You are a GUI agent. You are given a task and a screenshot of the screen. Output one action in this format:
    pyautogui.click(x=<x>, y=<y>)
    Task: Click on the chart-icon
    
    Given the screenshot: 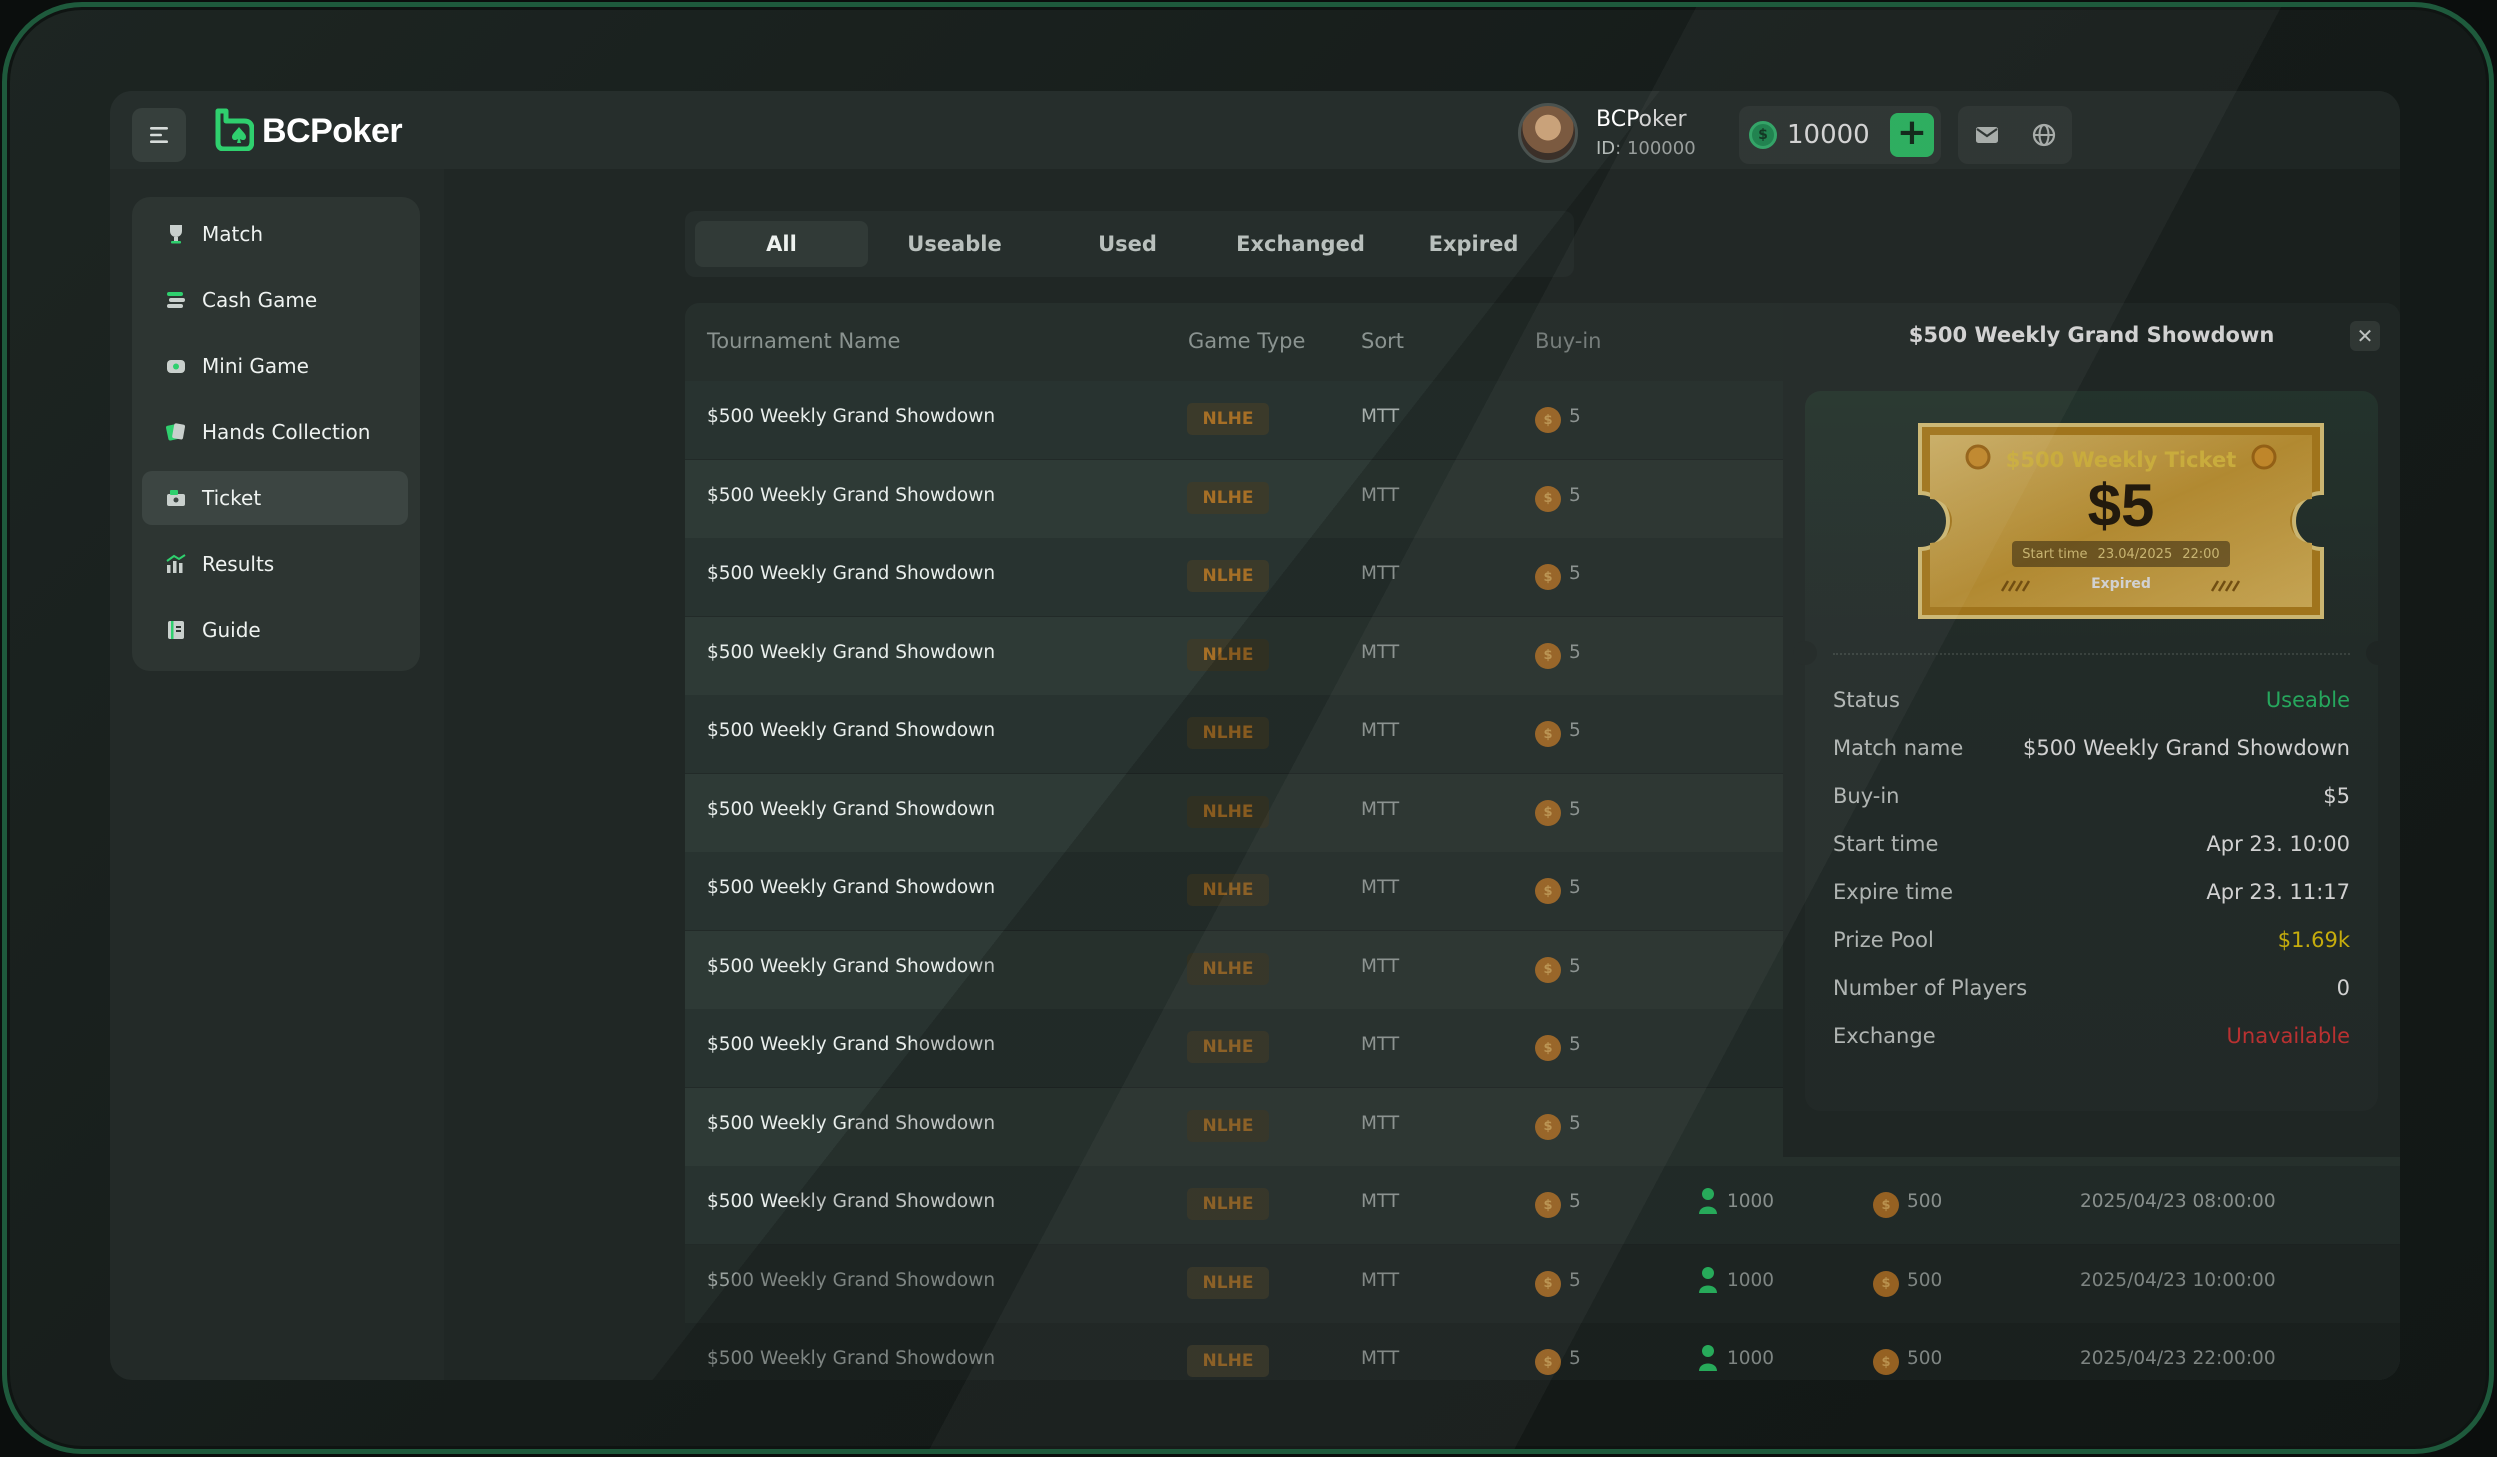 What is the action you would take?
    pyautogui.click(x=176, y=563)
    